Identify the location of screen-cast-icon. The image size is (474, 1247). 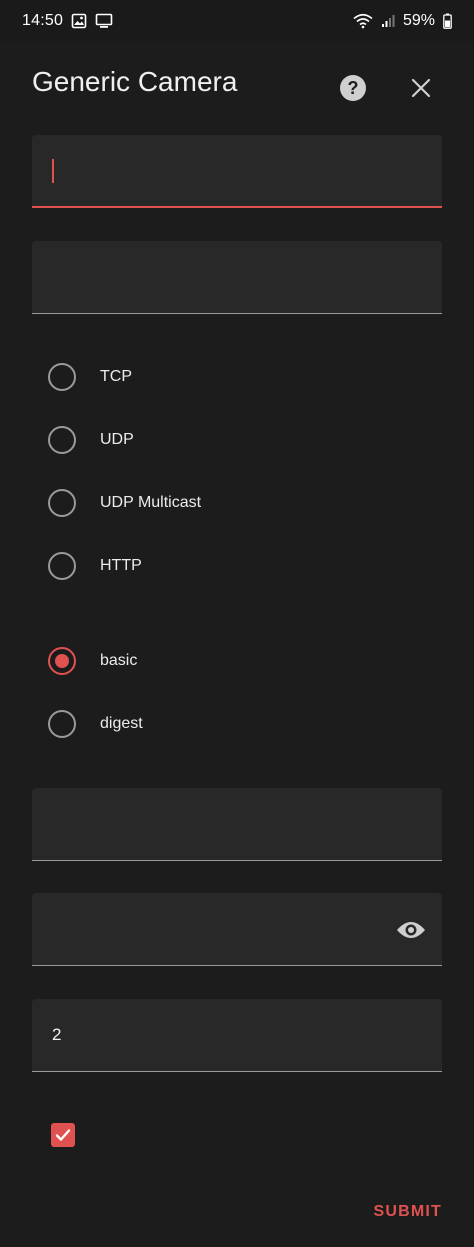
(104, 21).